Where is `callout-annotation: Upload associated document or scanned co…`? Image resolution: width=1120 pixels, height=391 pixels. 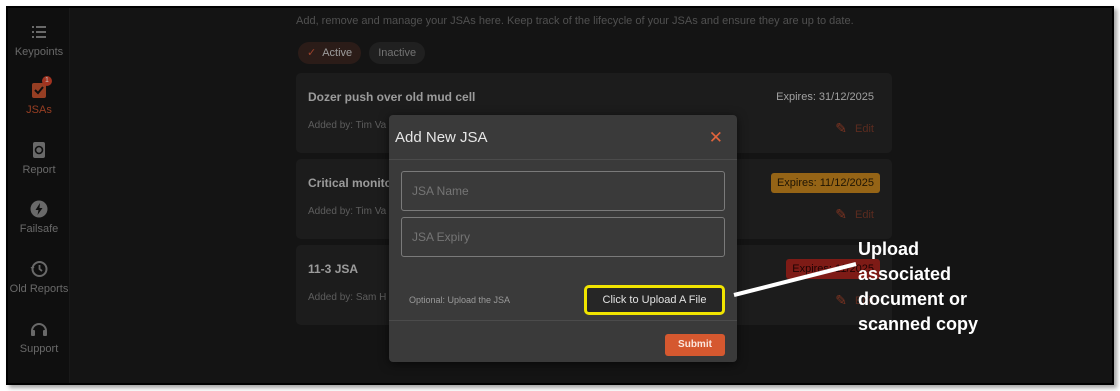 callout-annotation: Upload associated document or scanned co… is located at coordinates (918, 286).